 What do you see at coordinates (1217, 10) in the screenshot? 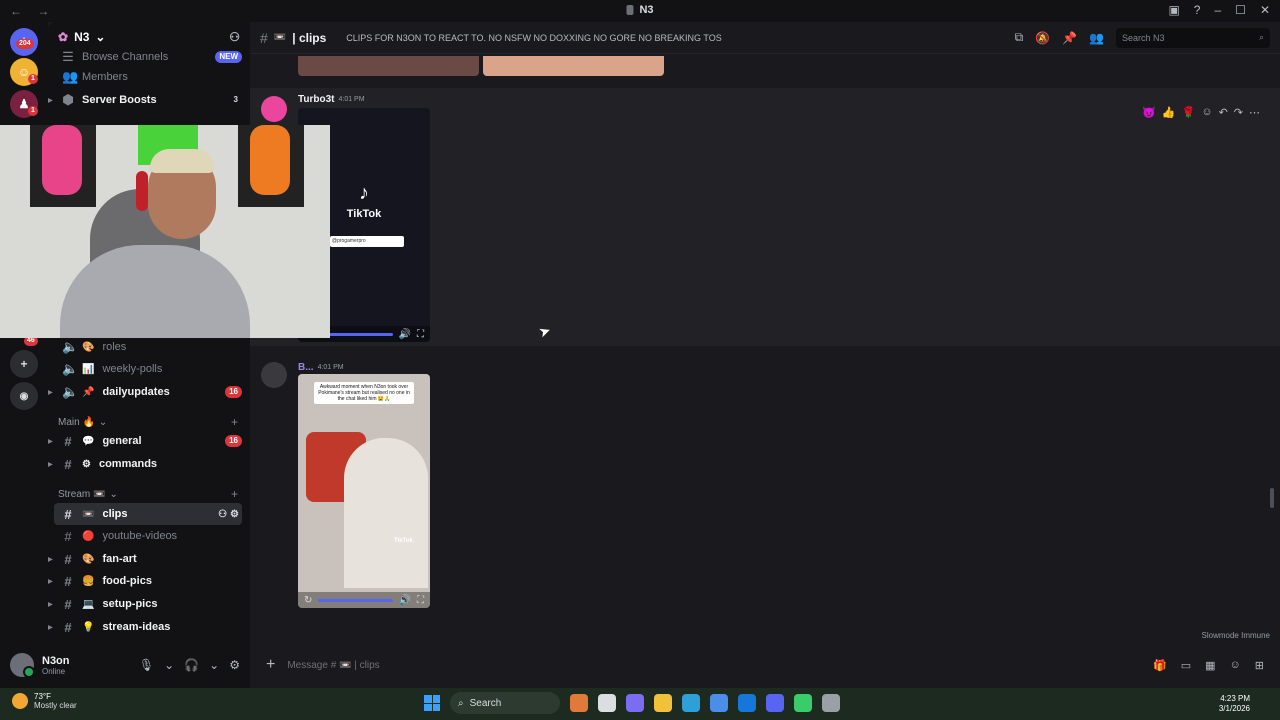
I see `minimize-button: –` at bounding box center [1217, 10].